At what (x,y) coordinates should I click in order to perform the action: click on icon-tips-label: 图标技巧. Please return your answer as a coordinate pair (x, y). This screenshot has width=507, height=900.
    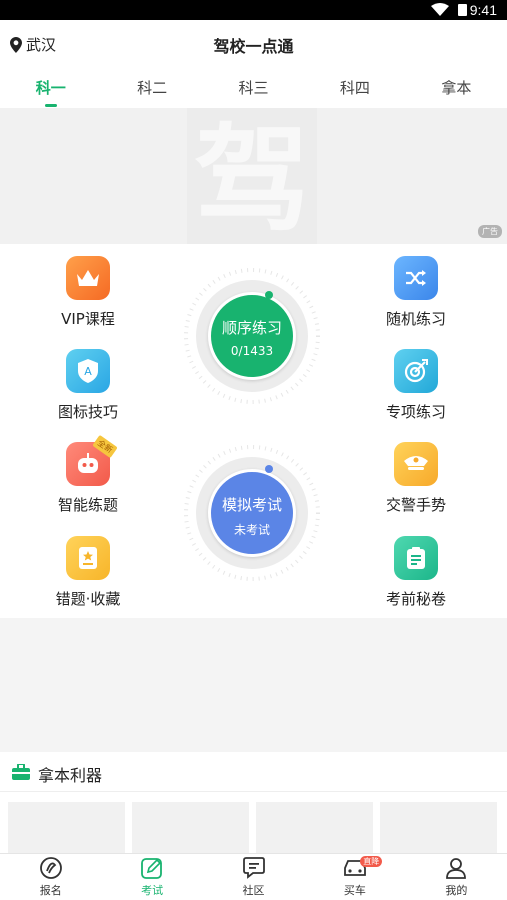
    Looking at the image, I should click on (87, 412).